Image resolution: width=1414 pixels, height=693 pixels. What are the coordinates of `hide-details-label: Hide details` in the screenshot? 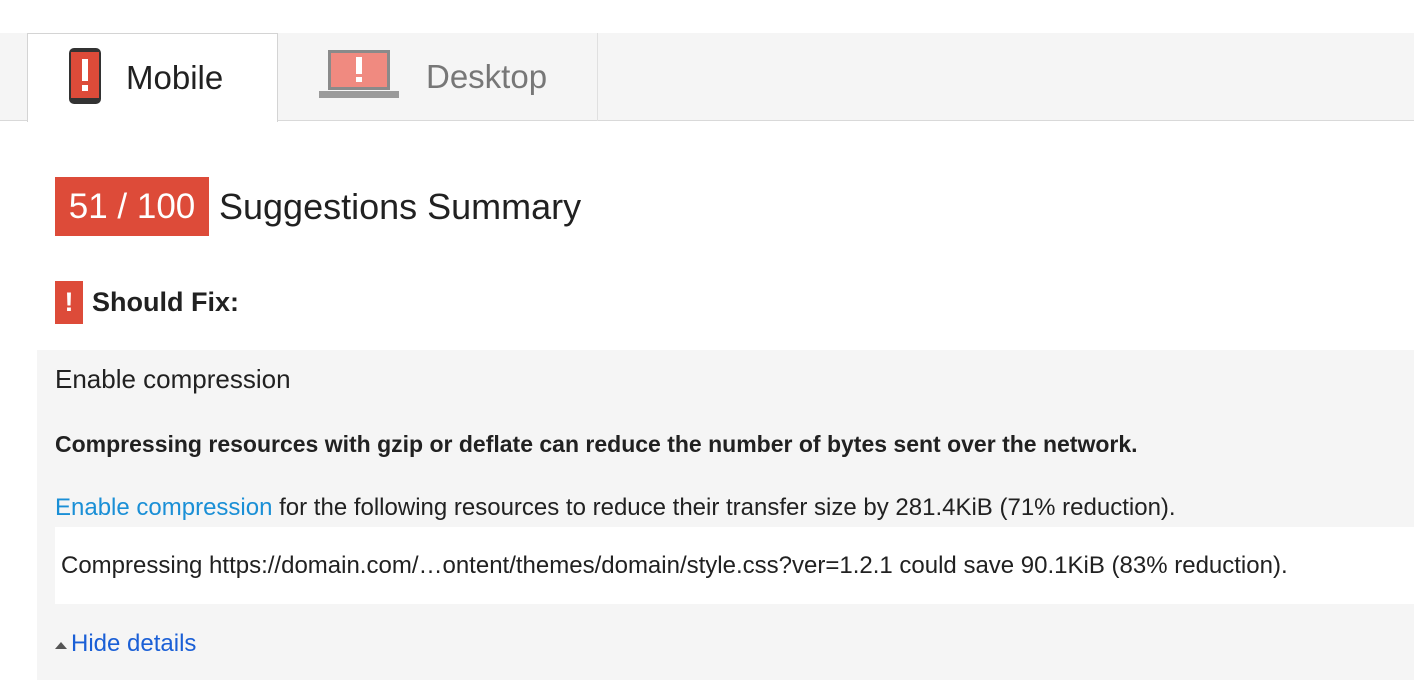 It's located at (134, 643).